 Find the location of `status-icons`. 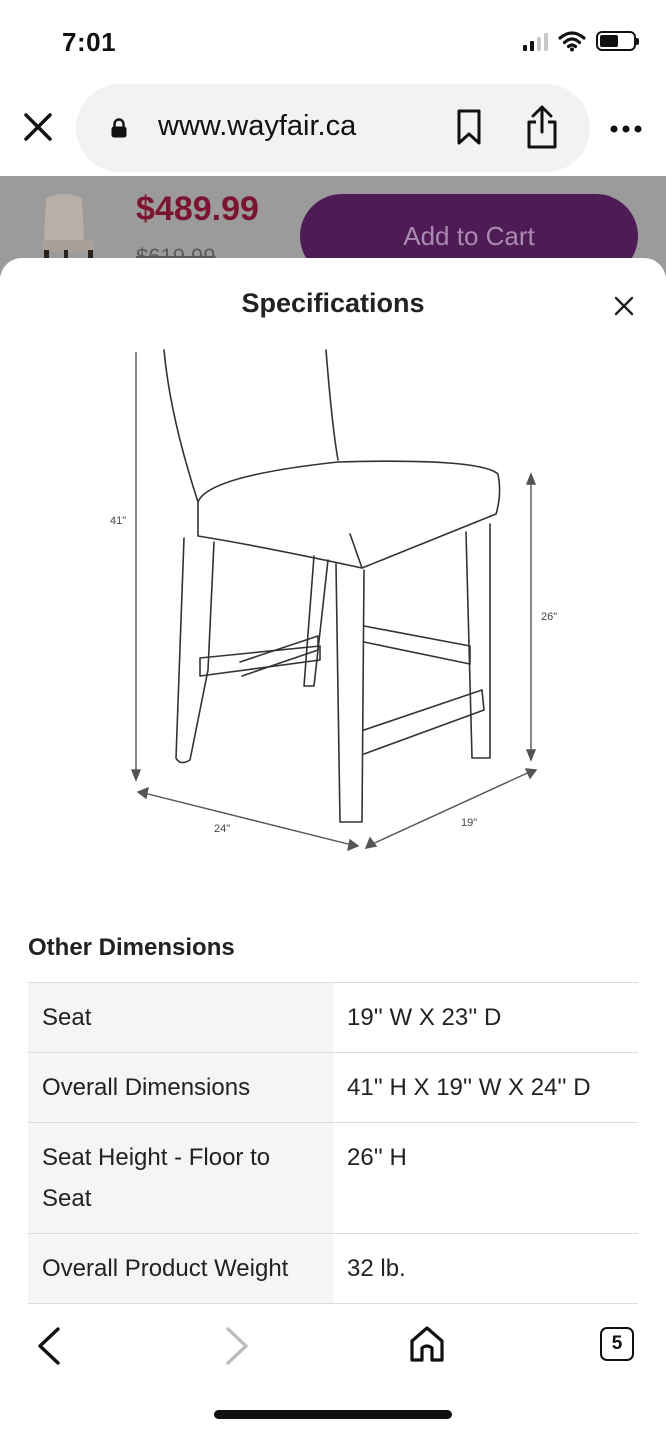

status-icons is located at coordinates (581, 41).